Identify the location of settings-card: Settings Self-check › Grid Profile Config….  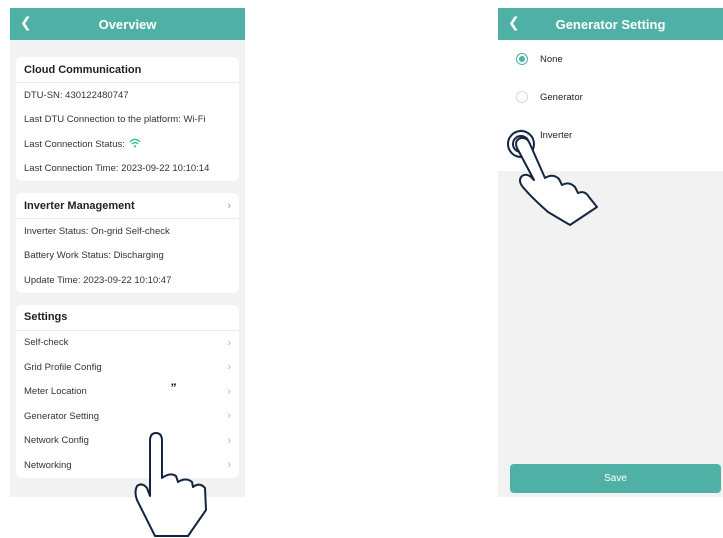
(127, 391).